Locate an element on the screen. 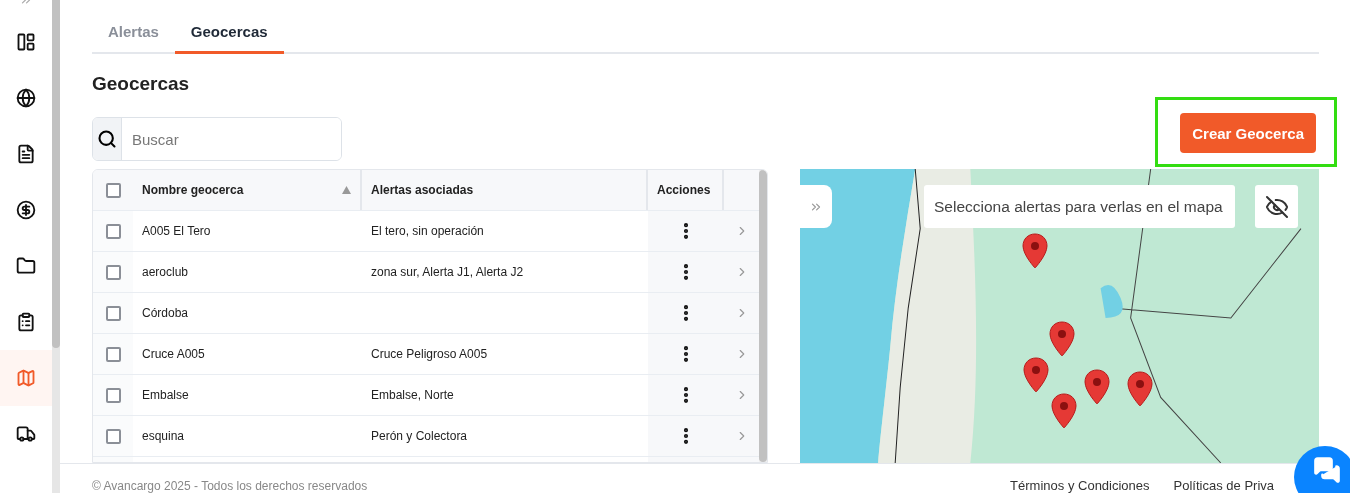  footer-link: Términos y Condiciones is located at coordinates (1080, 485).